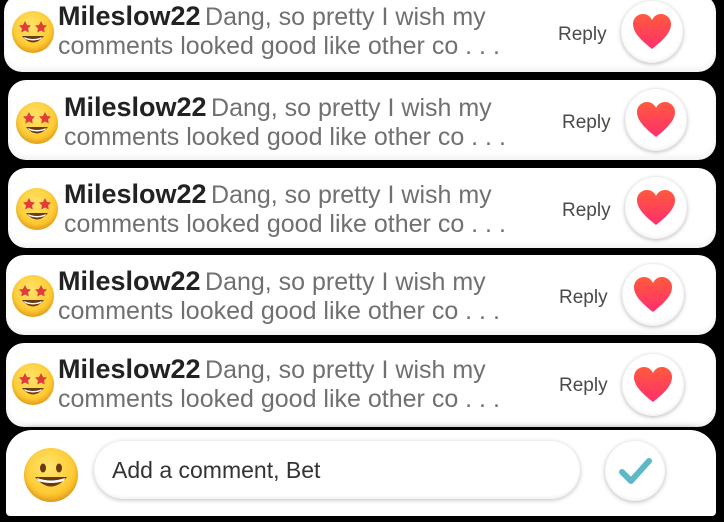 This screenshot has width=724, height=522. I want to click on checkmark-icon, so click(635, 471).